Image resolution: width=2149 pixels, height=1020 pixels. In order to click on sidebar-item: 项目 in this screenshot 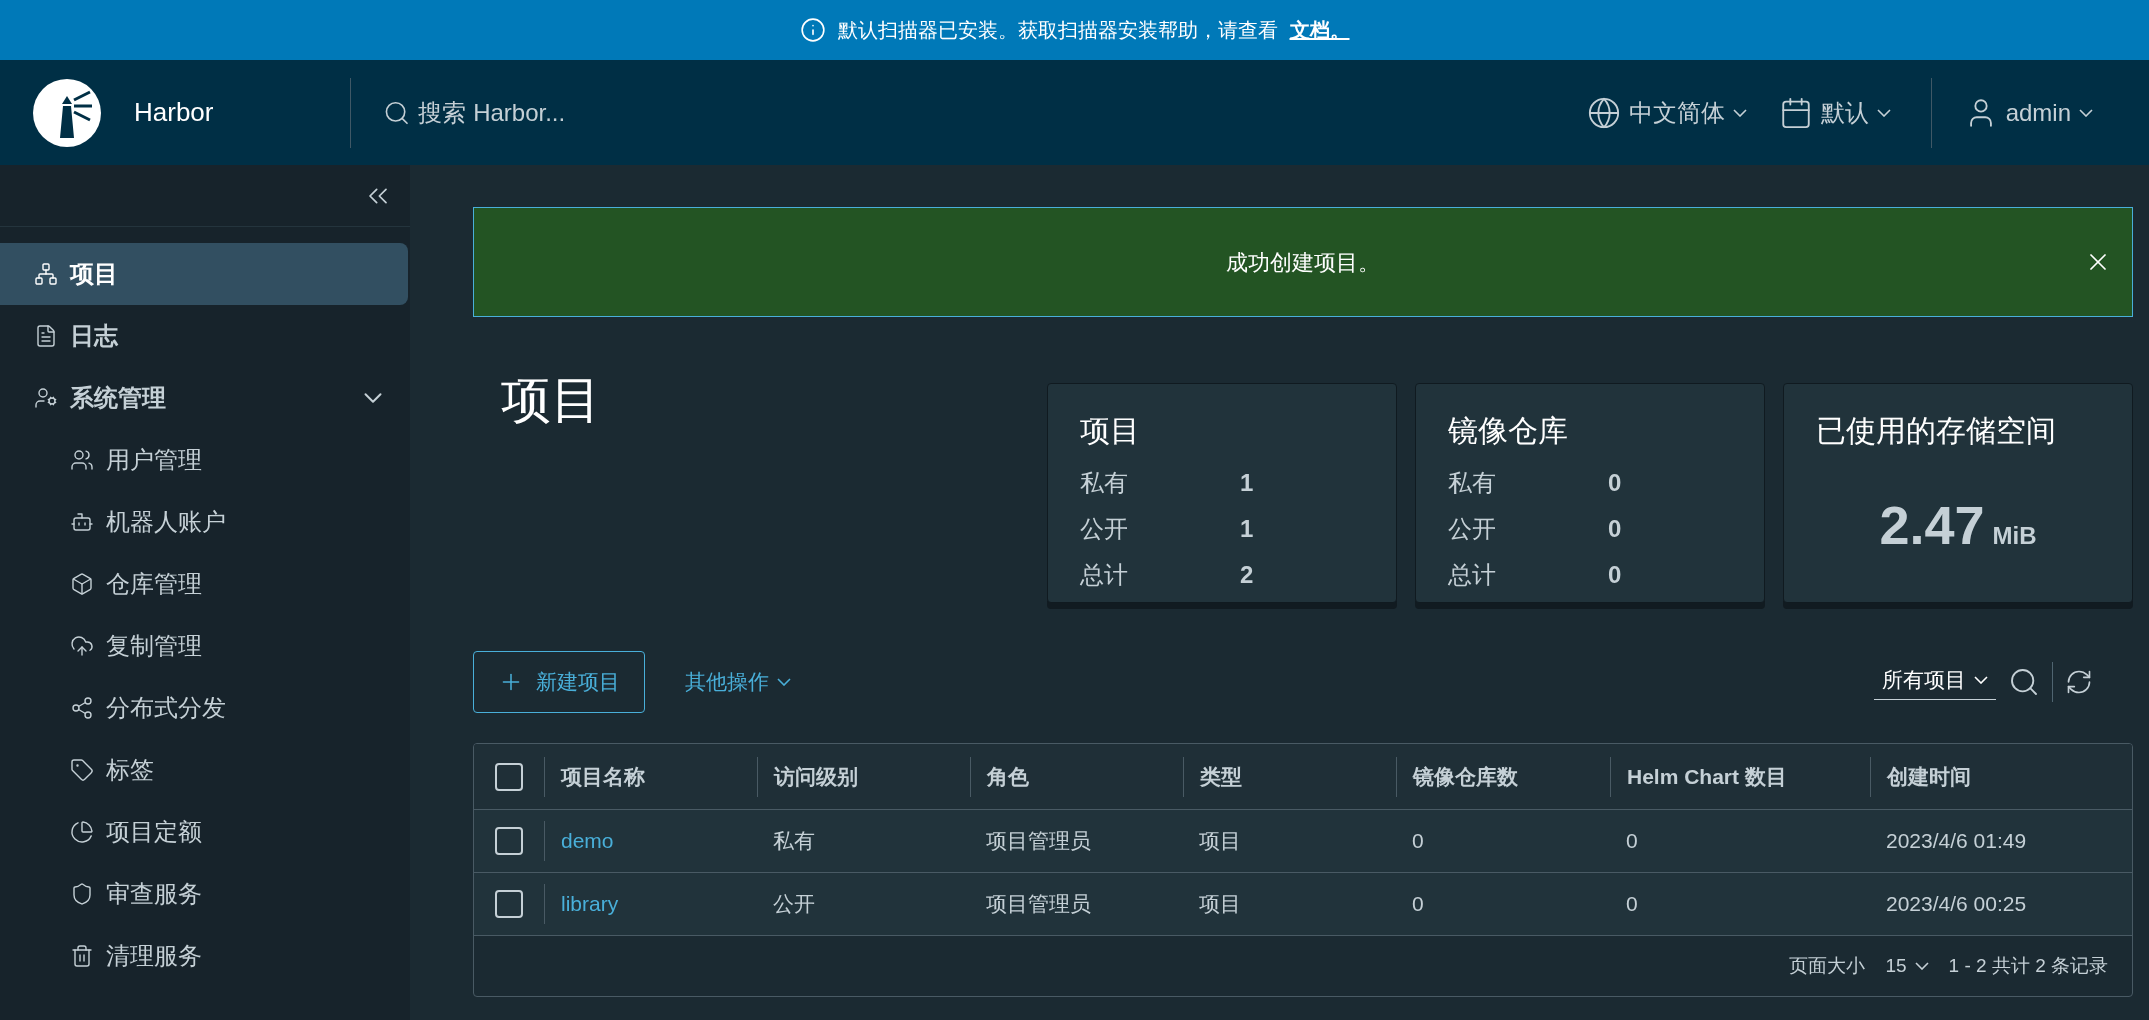, I will do `click(204, 274)`.